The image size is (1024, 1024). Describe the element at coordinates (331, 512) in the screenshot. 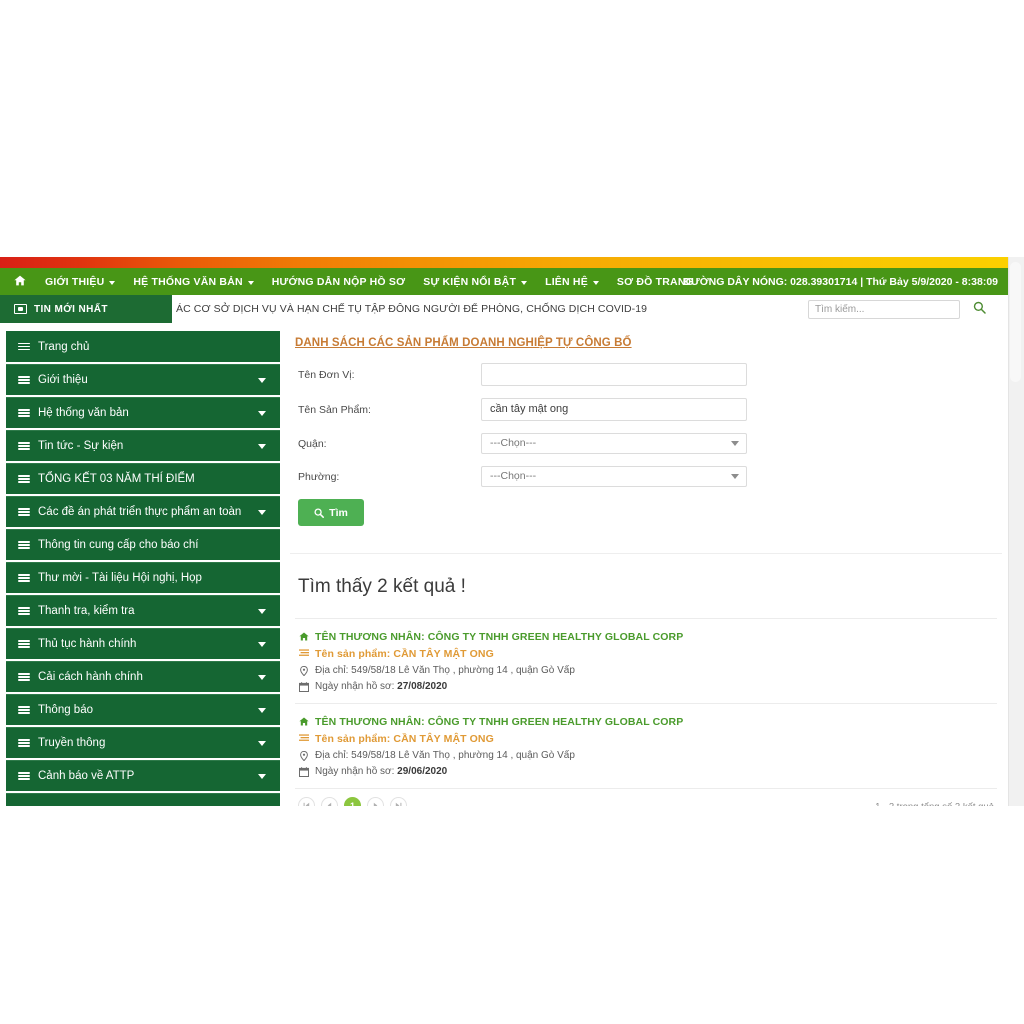

I see `search-submit-button: Tìm` at that location.